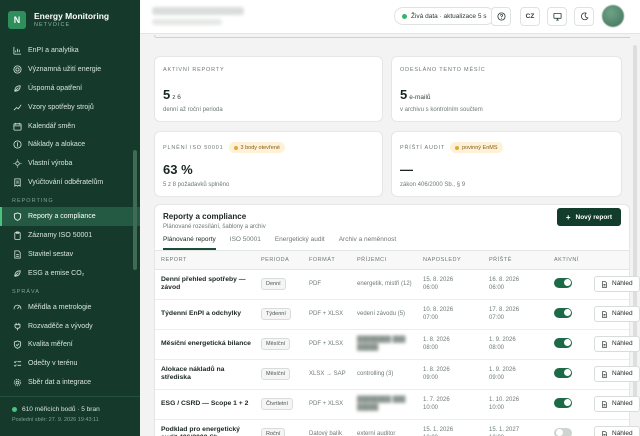 This screenshot has height=436, width=640. What do you see at coordinates (515, 344) in the screenshot?
I see `next-run-cell: 1. 9. 2026 08:00` at bounding box center [515, 344].